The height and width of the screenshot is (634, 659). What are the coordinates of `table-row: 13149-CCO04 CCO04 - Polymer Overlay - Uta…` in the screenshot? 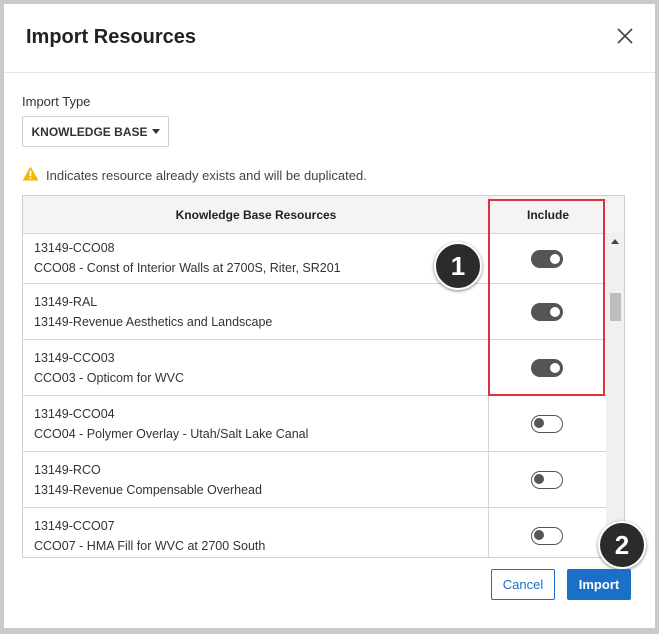 It's located at (323, 424).